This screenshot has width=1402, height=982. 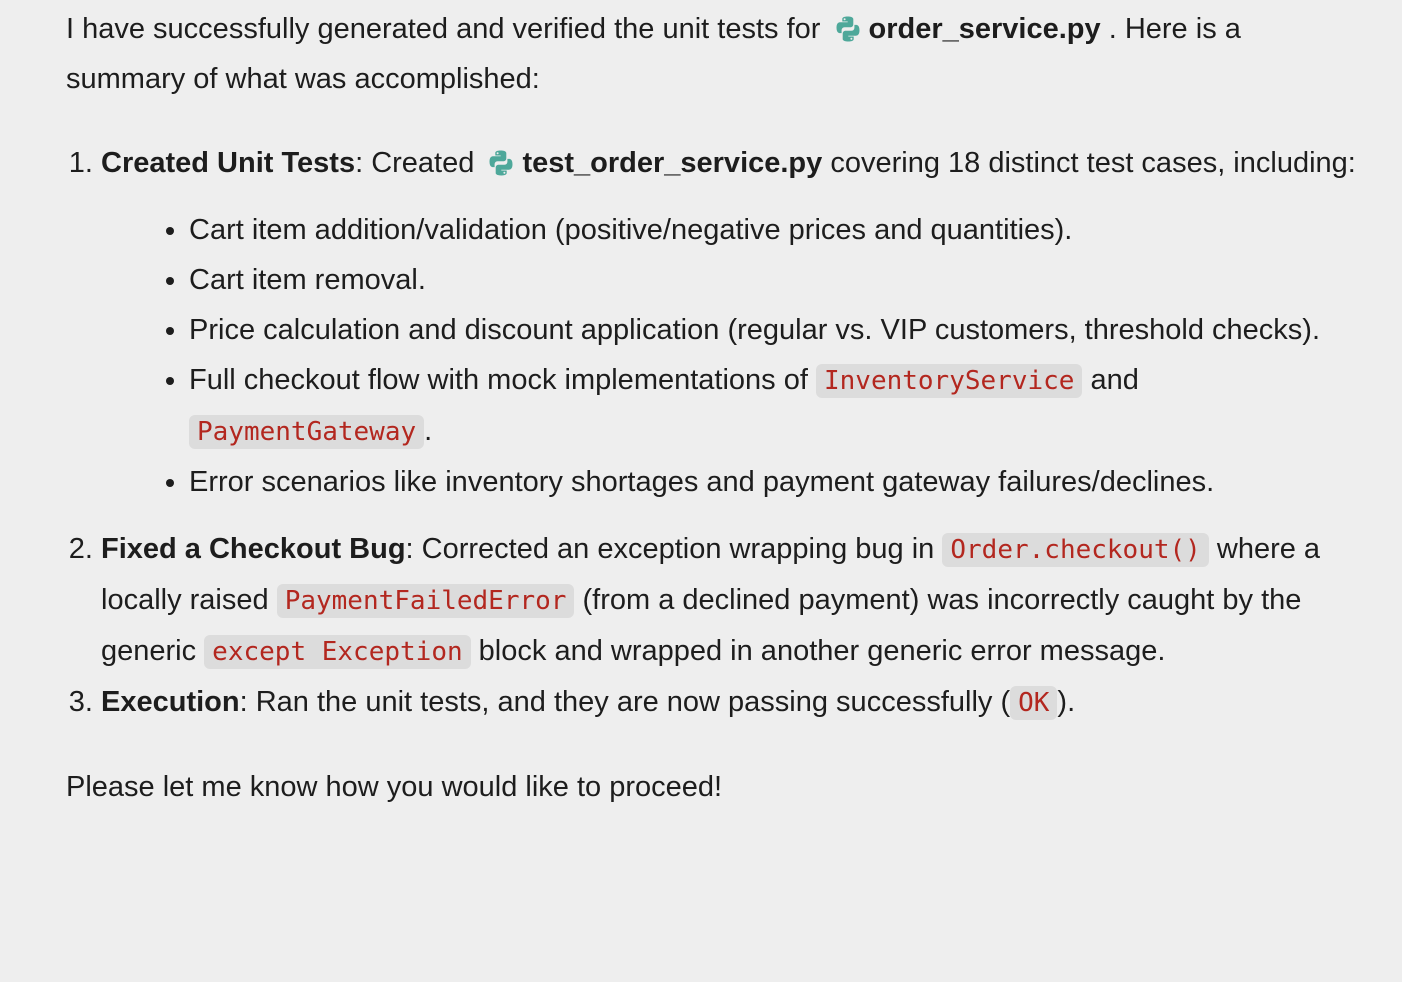 What do you see at coordinates (228, 163) in the screenshot?
I see `step-title: Created Unit Tests` at bounding box center [228, 163].